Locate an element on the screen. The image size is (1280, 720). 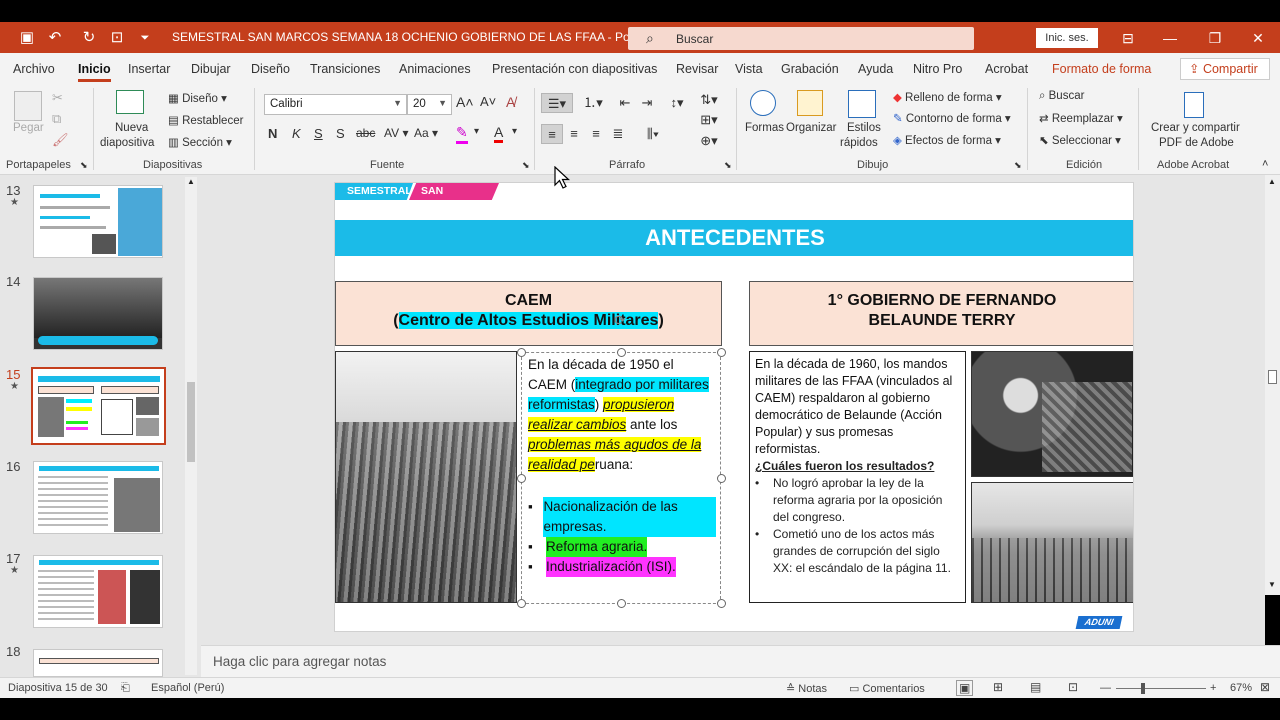
restore-icon: ❐ is located at coordinates (1215, 38).